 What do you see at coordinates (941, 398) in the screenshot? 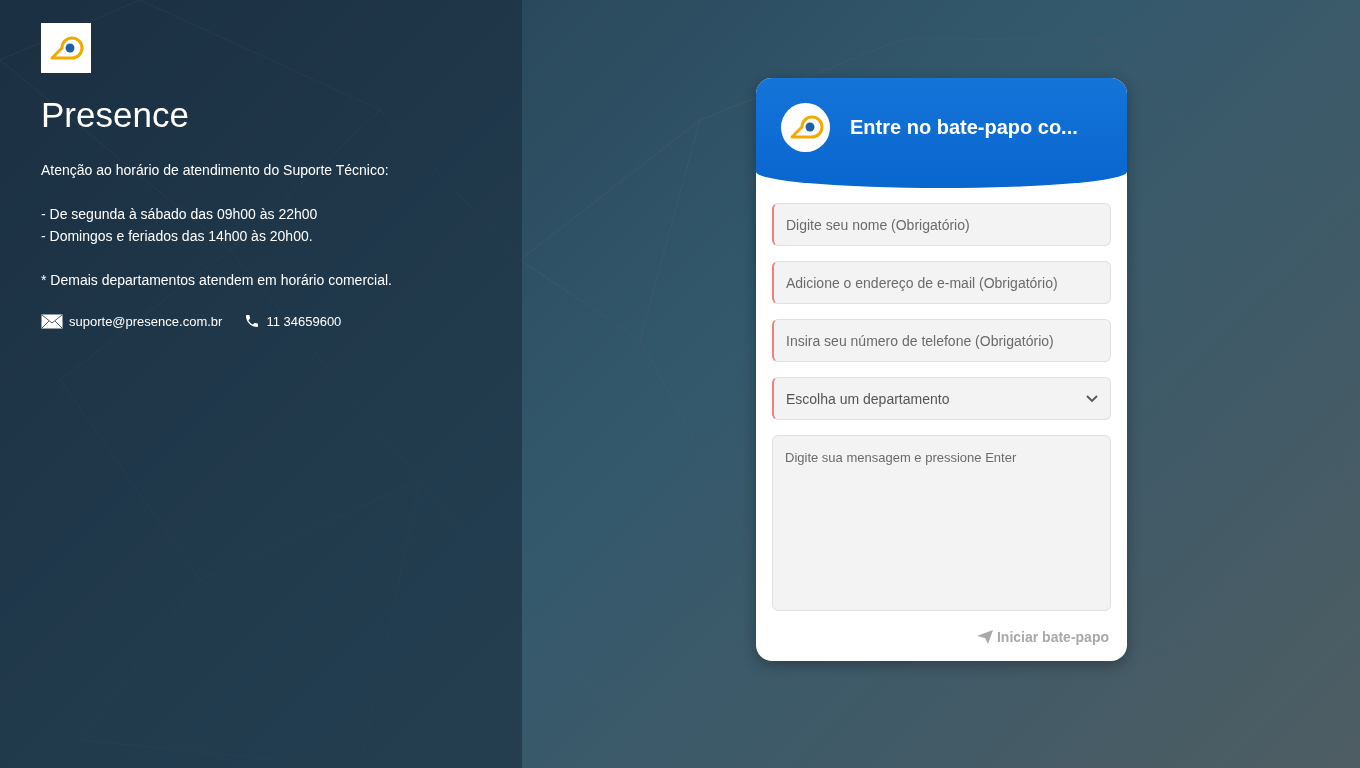
I see `department-select: Escolha um departamento` at bounding box center [941, 398].